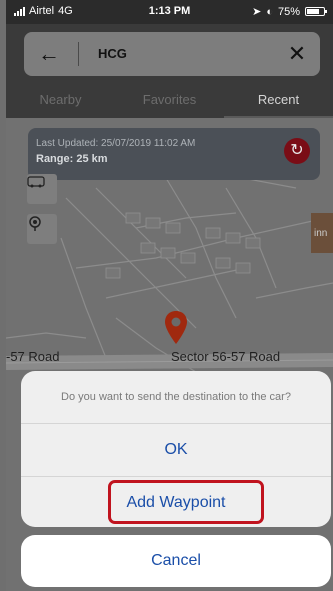 The width and height of the screenshot is (333, 591). Describe the element at coordinates (112, 53) in the screenshot. I see `search-input: HCG` at that location.